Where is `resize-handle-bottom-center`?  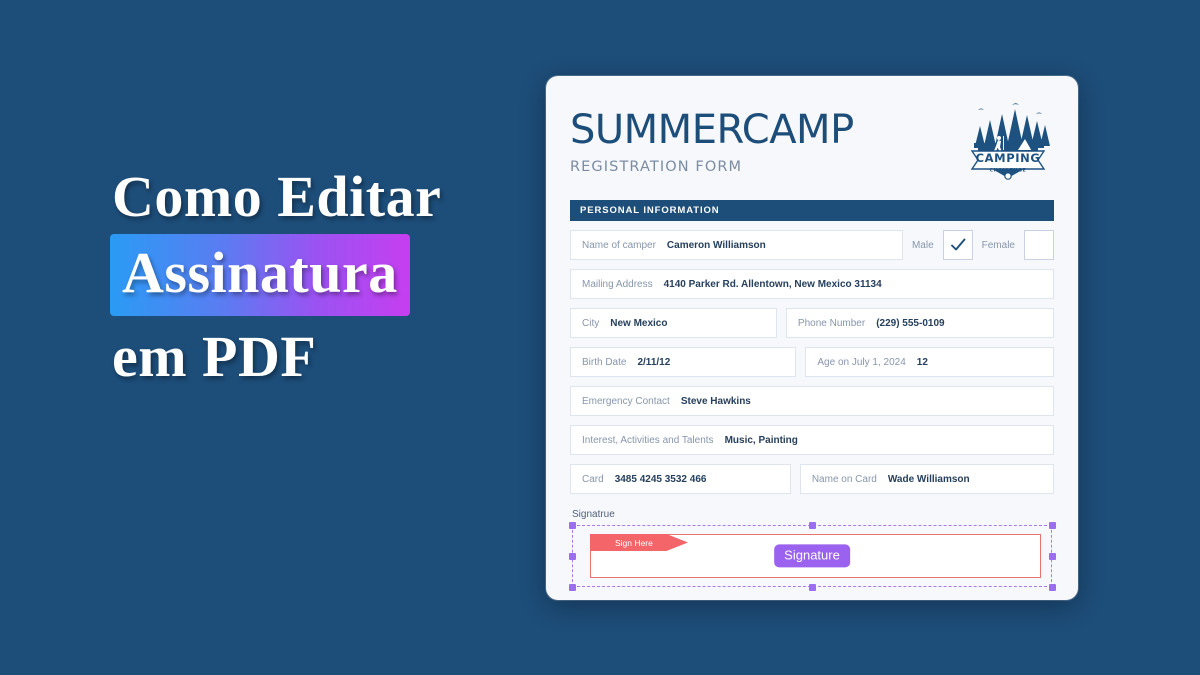 resize-handle-bottom-center is located at coordinates (812, 587).